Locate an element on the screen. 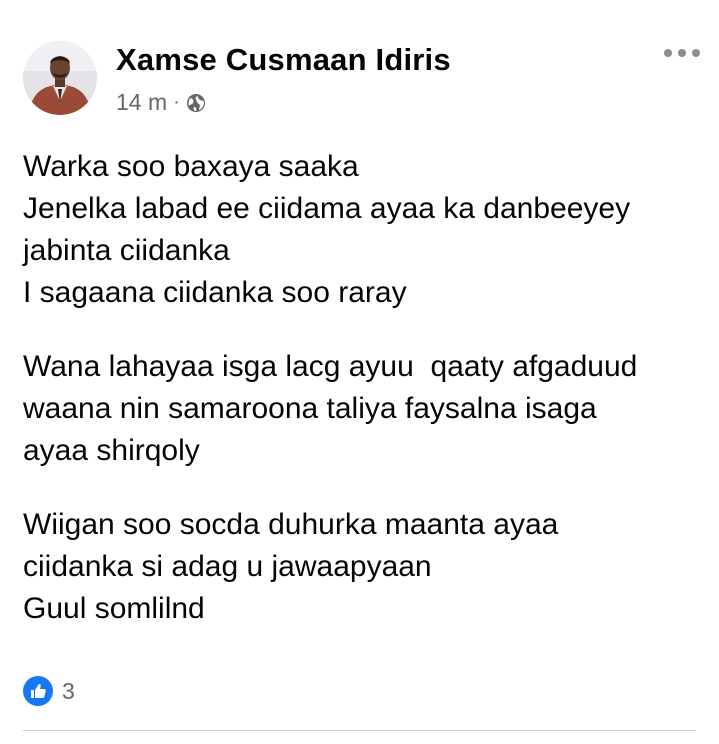  text-line: Warka soo baxaya saaka is located at coordinates (191, 166).